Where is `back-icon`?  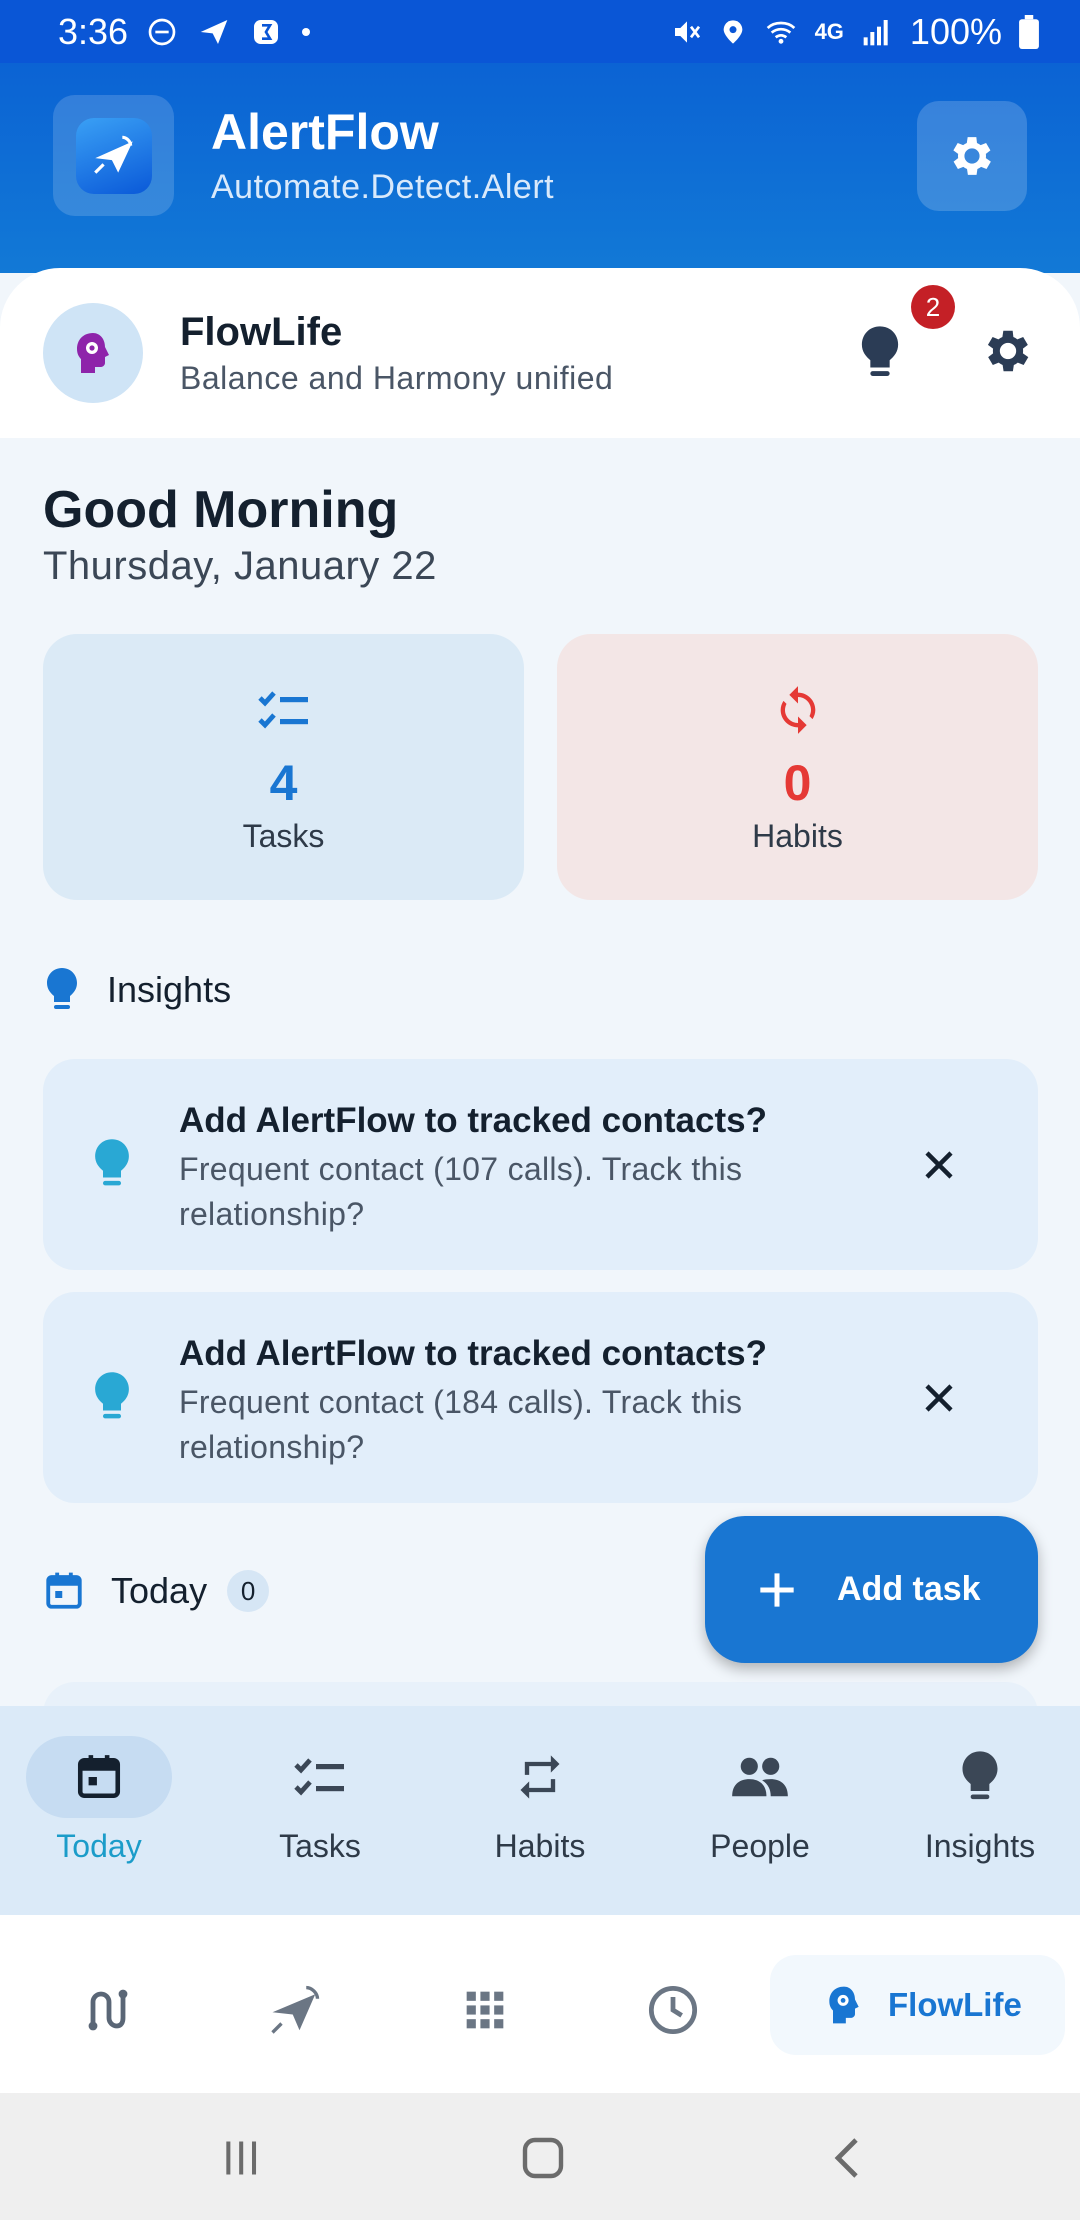 back-icon is located at coordinates (846, 2158).